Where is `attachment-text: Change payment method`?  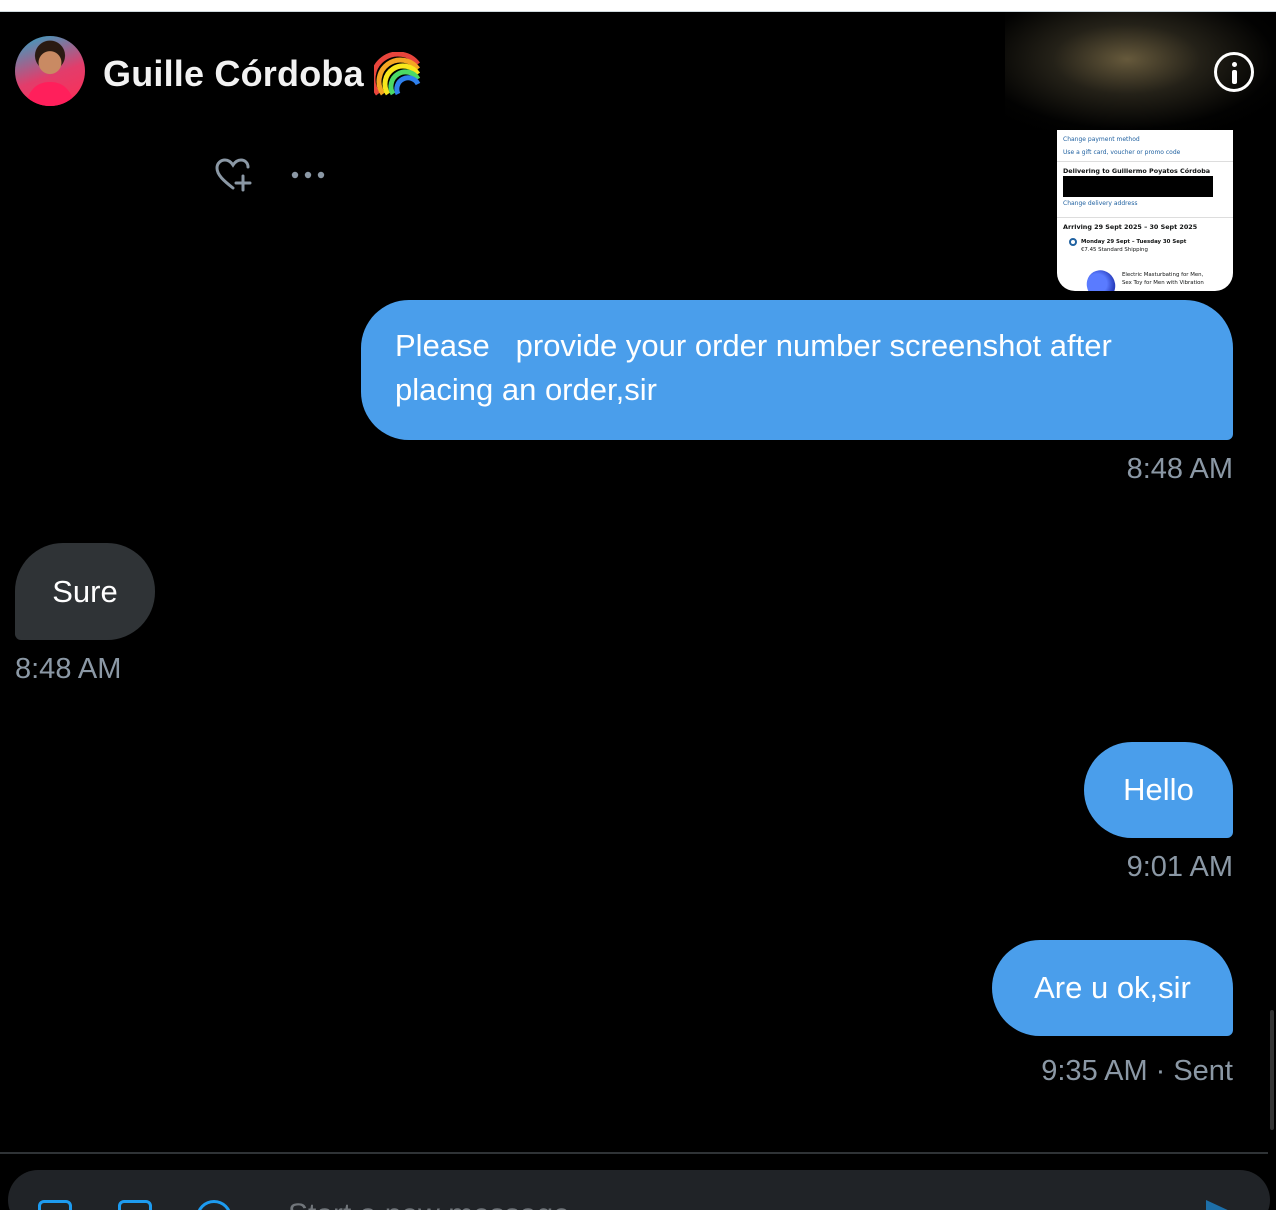 attachment-text: Change payment method is located at coordinates (1101, 139).